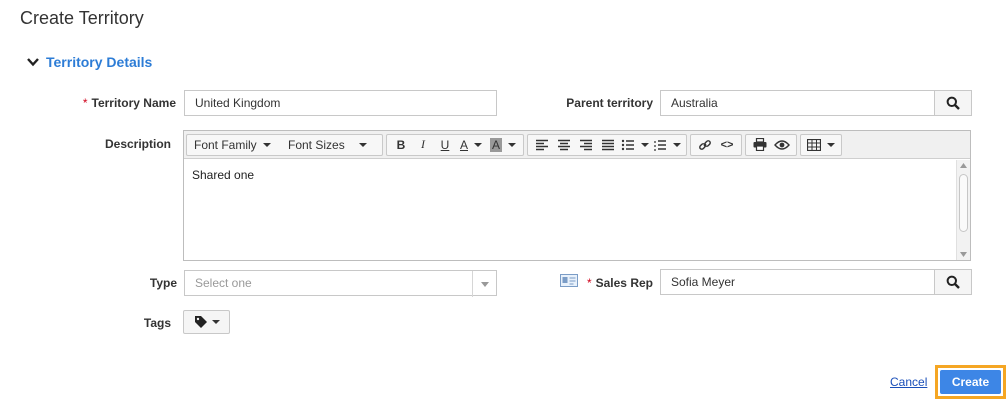 The image size is (1008, 402). I want to click on code-view-icon: <>, so click(727, 145).